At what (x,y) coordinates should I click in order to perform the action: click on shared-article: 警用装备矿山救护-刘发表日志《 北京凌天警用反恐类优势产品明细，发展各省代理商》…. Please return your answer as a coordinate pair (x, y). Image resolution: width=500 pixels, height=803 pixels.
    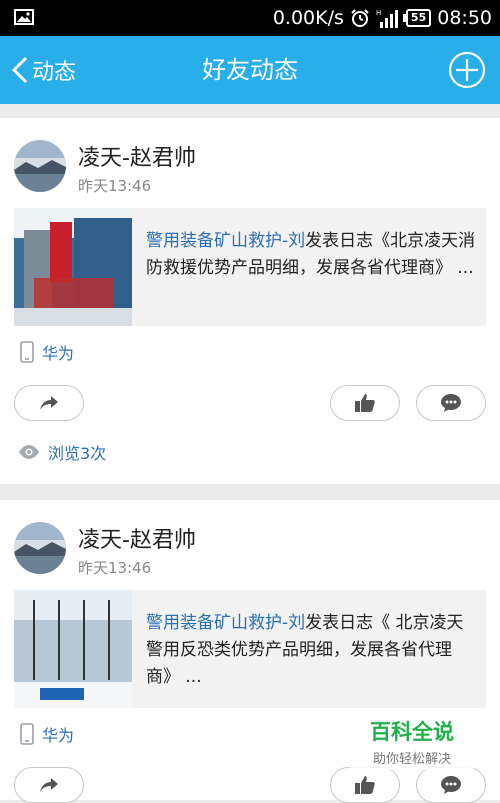
    Looking at the image, I should click on (250, 649).